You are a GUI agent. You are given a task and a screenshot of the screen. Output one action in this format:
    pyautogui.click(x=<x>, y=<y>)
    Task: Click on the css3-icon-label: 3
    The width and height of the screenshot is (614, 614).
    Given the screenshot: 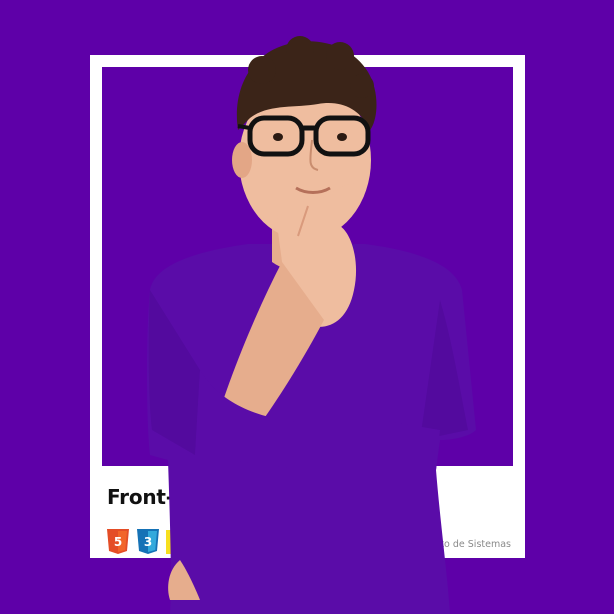 What is the action you would take?
    pyautogui.click(x=148, y=542)
    